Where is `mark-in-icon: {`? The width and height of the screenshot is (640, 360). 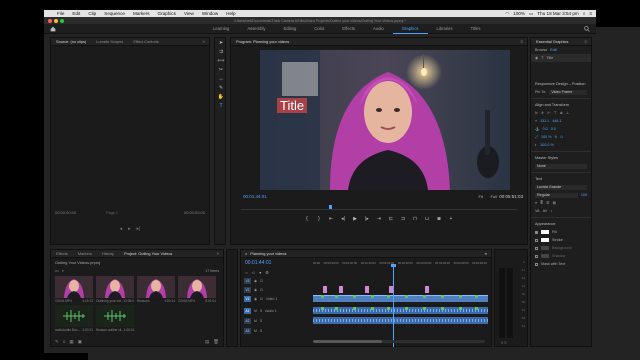
mark-in-icon: { is located at coordinates (307, 219).